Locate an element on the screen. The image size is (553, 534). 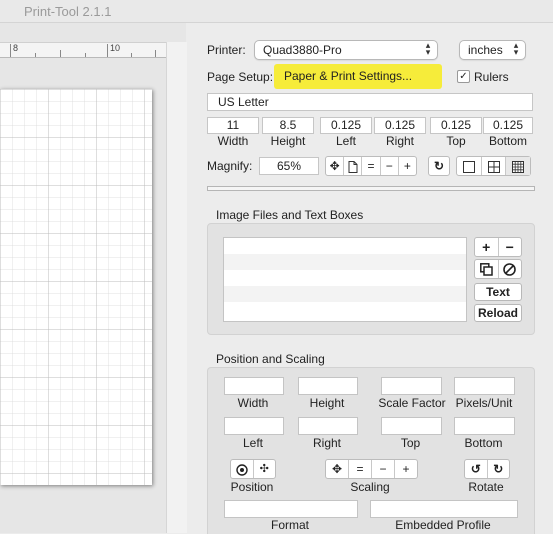
paper-name-field: US Letter is located at coordinates (370, 102).